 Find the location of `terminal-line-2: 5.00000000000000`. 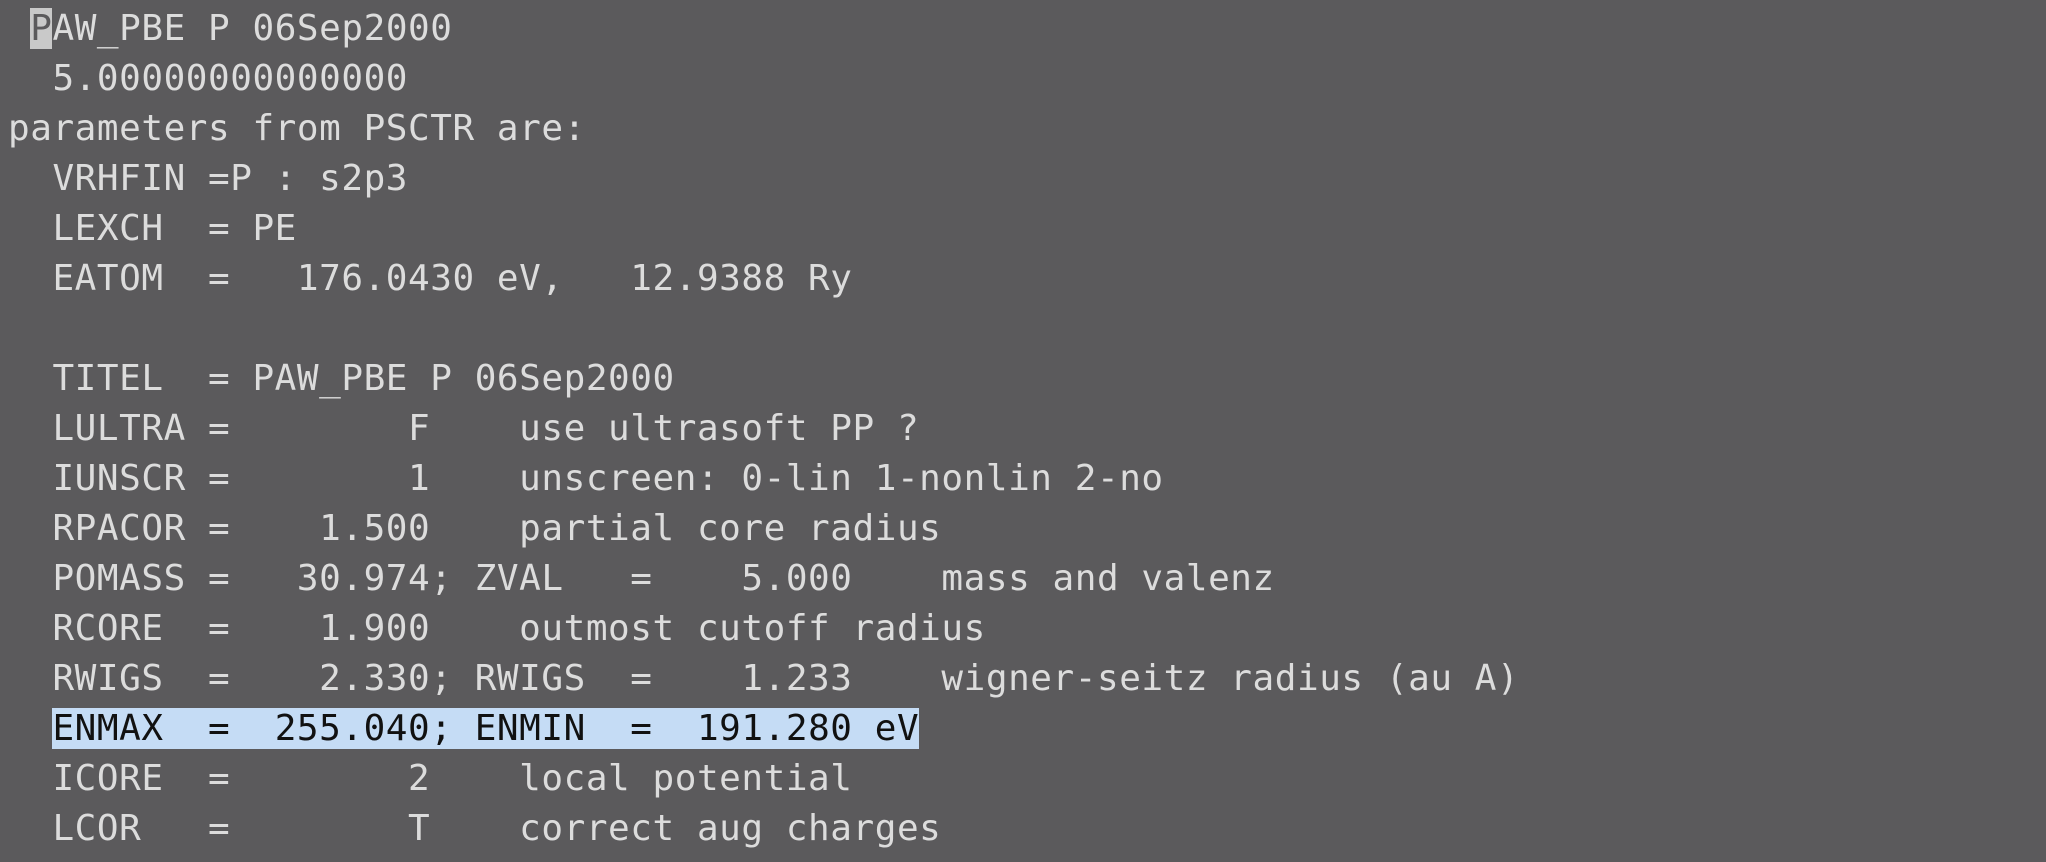

terminal-line-2: 5.00000000000000 is located at coordinates (208, 78).